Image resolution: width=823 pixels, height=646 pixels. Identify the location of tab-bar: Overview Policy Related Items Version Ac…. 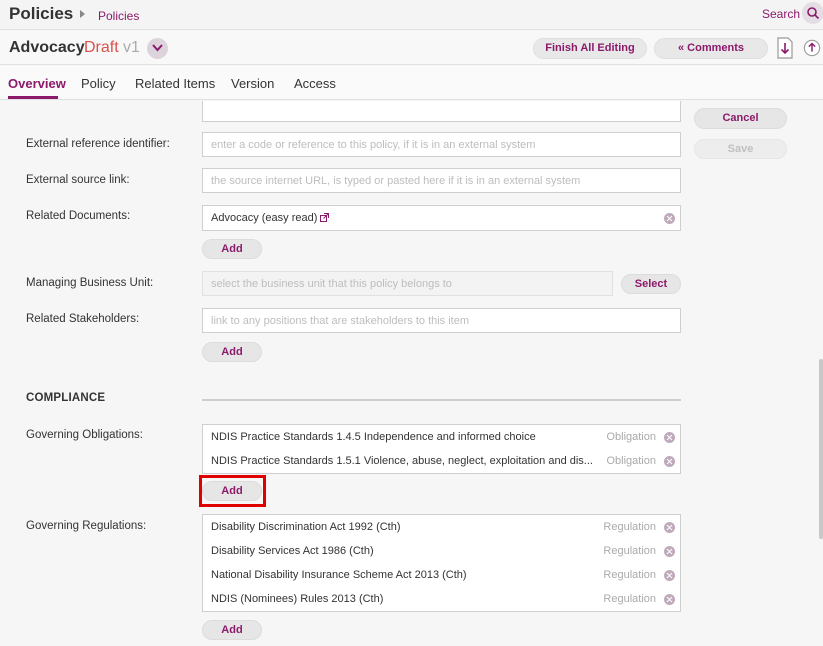
(411, 83).